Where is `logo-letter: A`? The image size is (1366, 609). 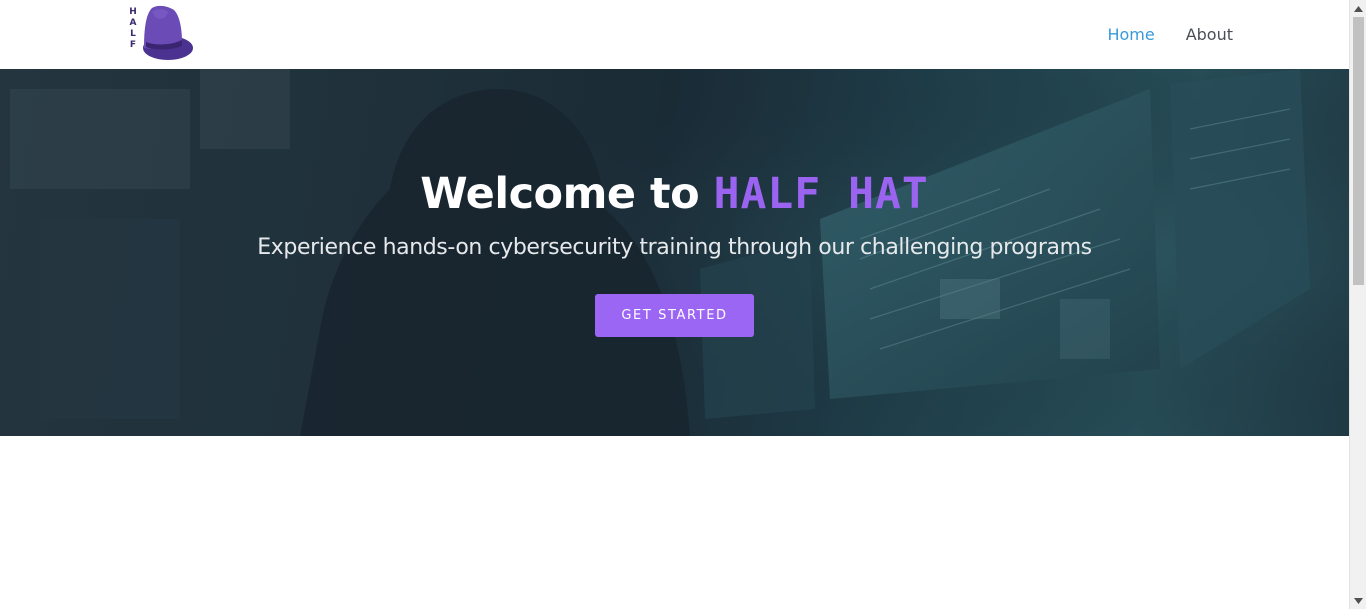 logo-letter: A is located at coordinates (133, 23).